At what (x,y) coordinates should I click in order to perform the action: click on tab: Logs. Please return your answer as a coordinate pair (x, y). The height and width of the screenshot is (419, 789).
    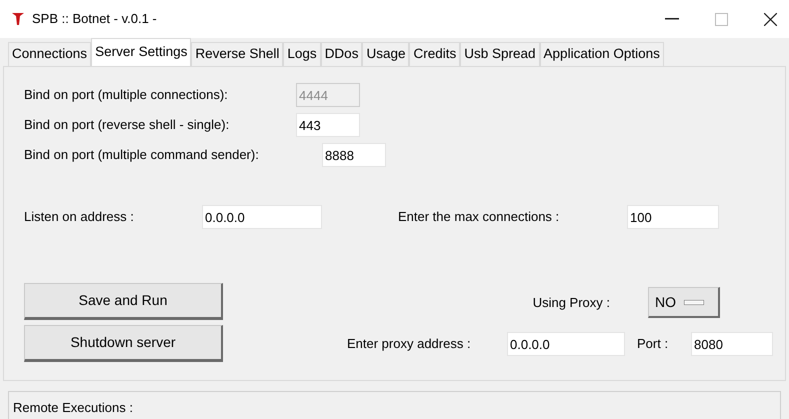
    Looking at the image, I should click on (302, 54).